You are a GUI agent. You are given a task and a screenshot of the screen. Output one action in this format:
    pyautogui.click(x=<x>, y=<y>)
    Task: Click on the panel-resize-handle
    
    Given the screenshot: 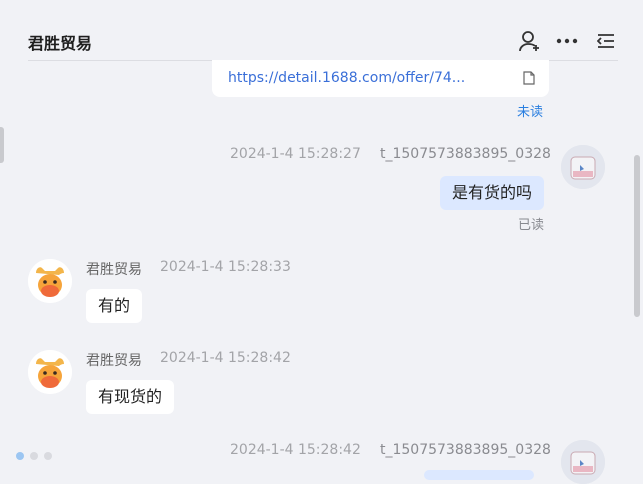 What is the action you would take?
    pyautogui.click(x=2, y=145)
    